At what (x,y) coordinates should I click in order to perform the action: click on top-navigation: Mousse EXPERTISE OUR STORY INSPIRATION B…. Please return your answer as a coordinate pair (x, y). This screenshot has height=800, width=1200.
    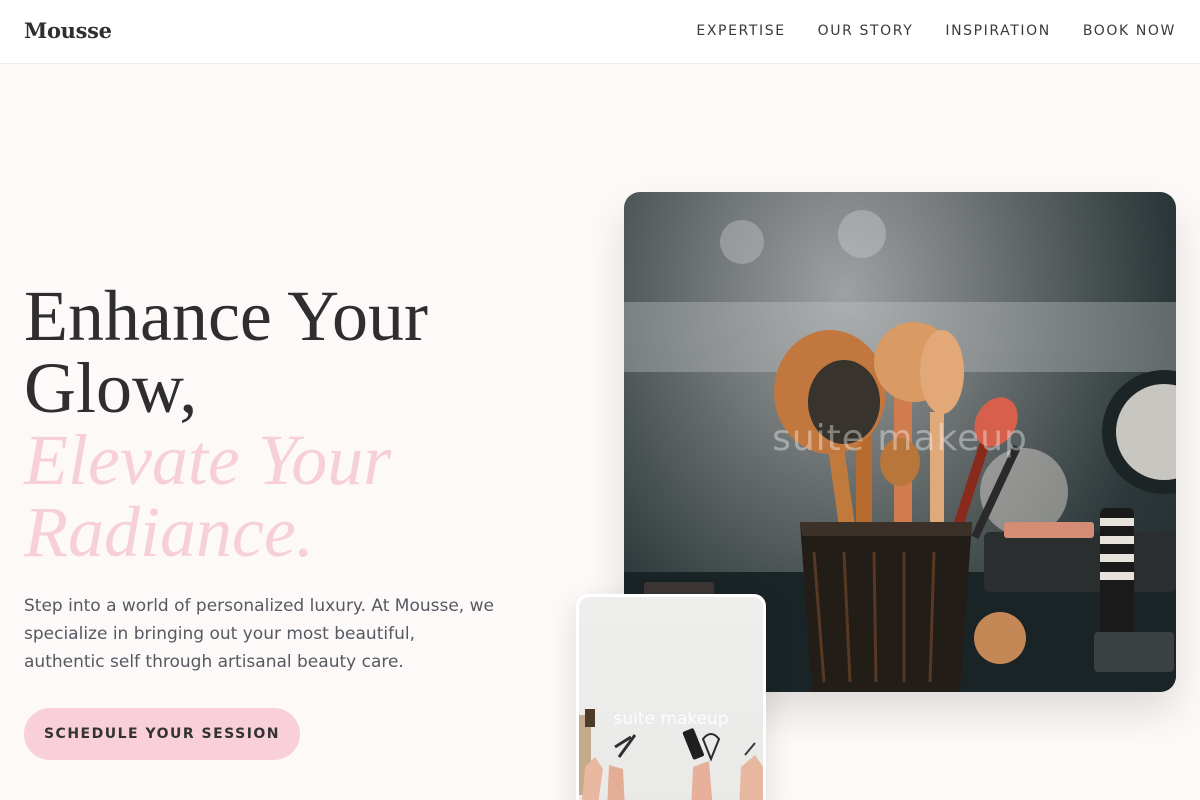
    Looking at the image, I should click on (600, 32).